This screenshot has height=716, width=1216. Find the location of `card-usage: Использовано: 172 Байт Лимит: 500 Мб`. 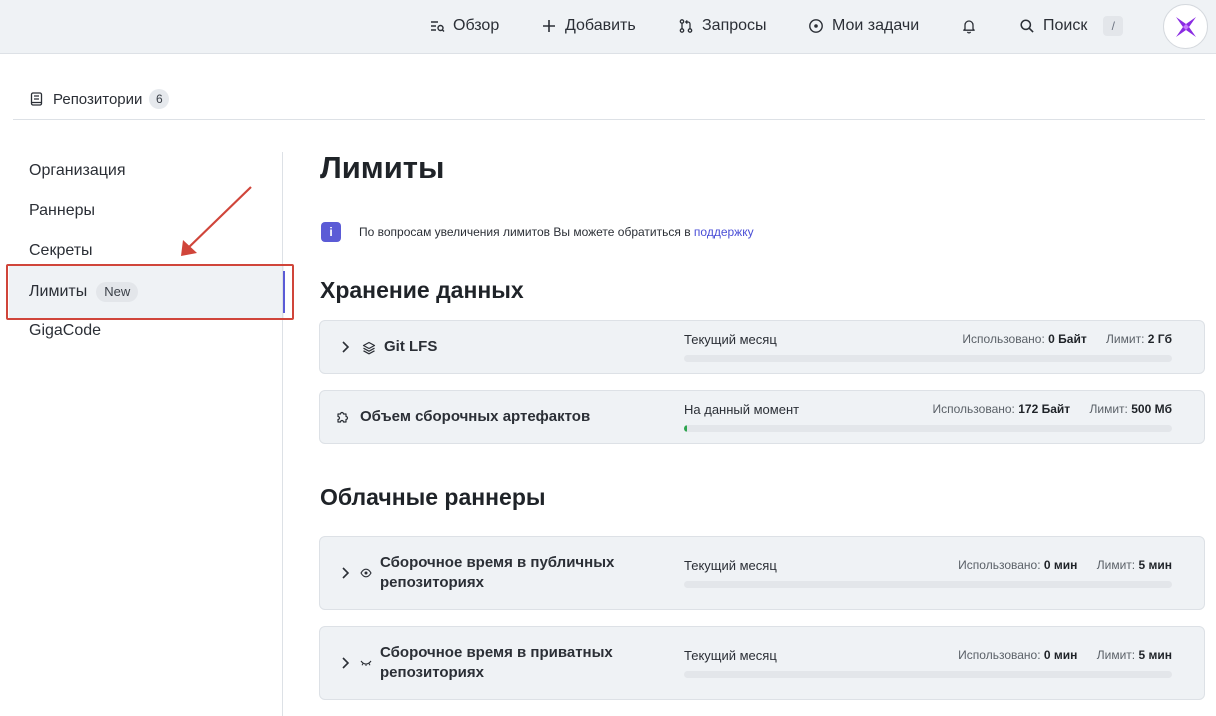

card-usage: Использовано: 172 Байт Лимит: 500 Мб is located at coordinates (1052, 409).